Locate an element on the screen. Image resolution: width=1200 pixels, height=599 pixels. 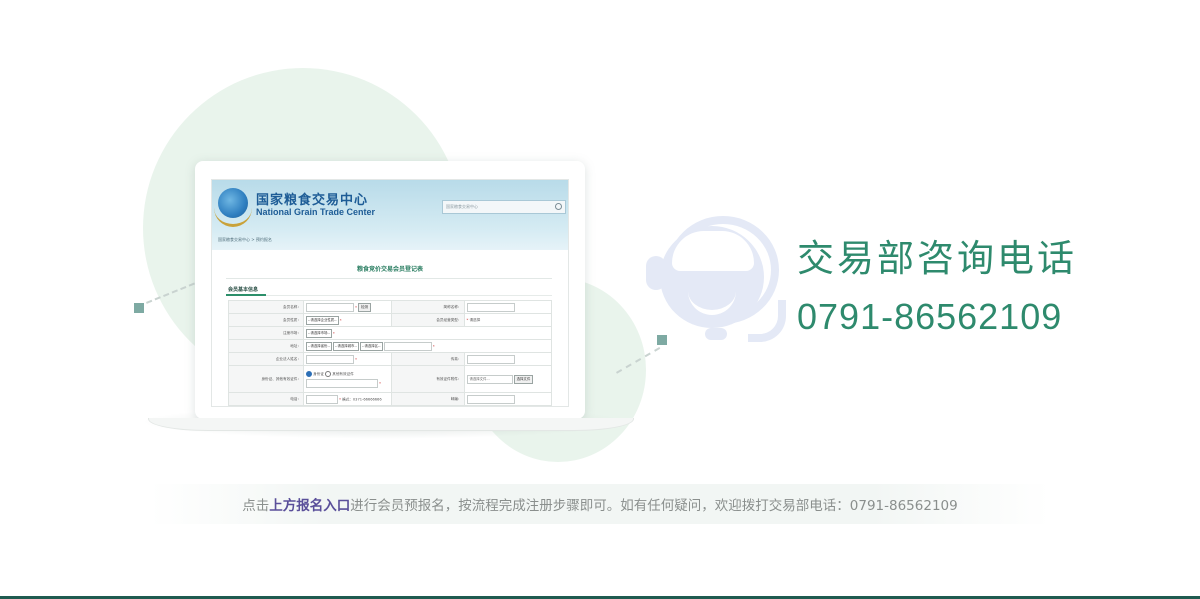
section-title: 会员基本信息 is located at coordinates (243, 290).